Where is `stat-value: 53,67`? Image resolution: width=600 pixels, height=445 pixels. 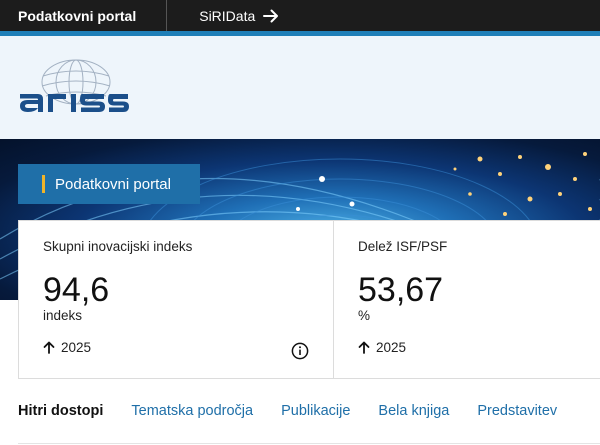 stat-value: 53,67 is located at coordinates (401, 290).